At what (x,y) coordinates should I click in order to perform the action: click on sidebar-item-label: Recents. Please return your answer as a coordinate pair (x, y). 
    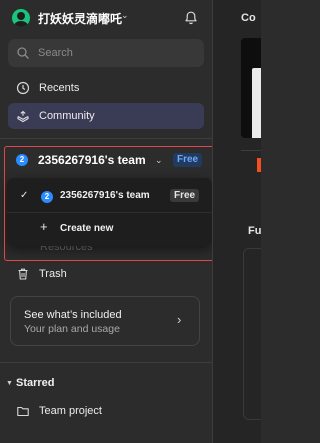
    Looking at the image, I should click on (59, 88).